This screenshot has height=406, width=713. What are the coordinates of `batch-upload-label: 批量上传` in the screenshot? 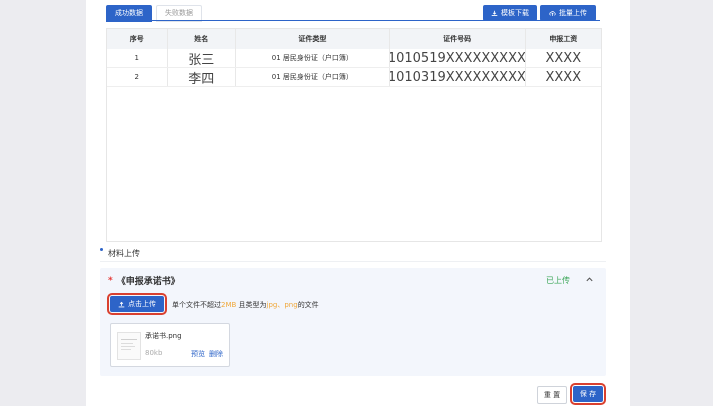 It's located at (573, 13).